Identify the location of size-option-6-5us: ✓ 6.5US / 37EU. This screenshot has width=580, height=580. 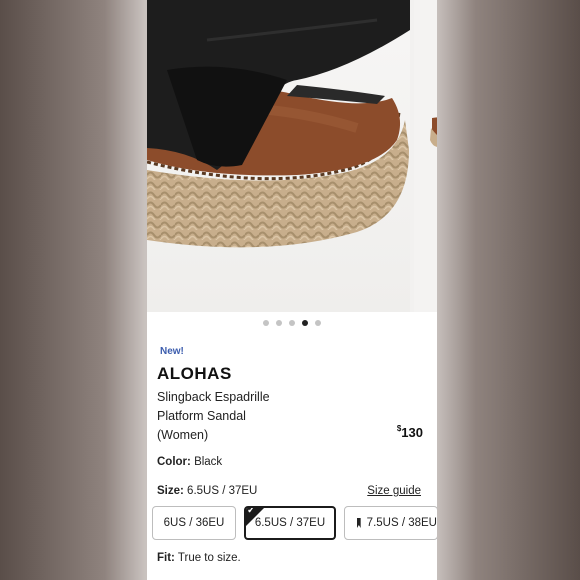
(290, 523).